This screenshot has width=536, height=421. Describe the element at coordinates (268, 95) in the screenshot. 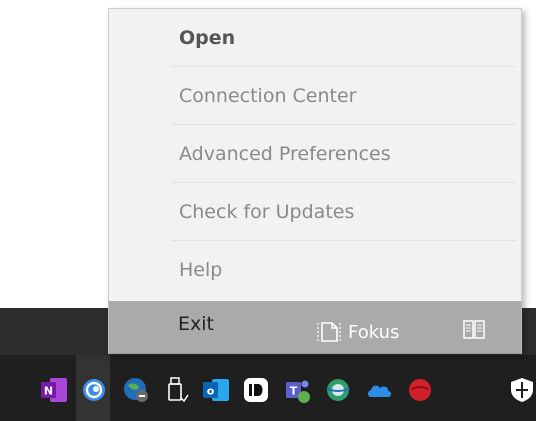

I see `menu-item-label: Connection Center` at that location.